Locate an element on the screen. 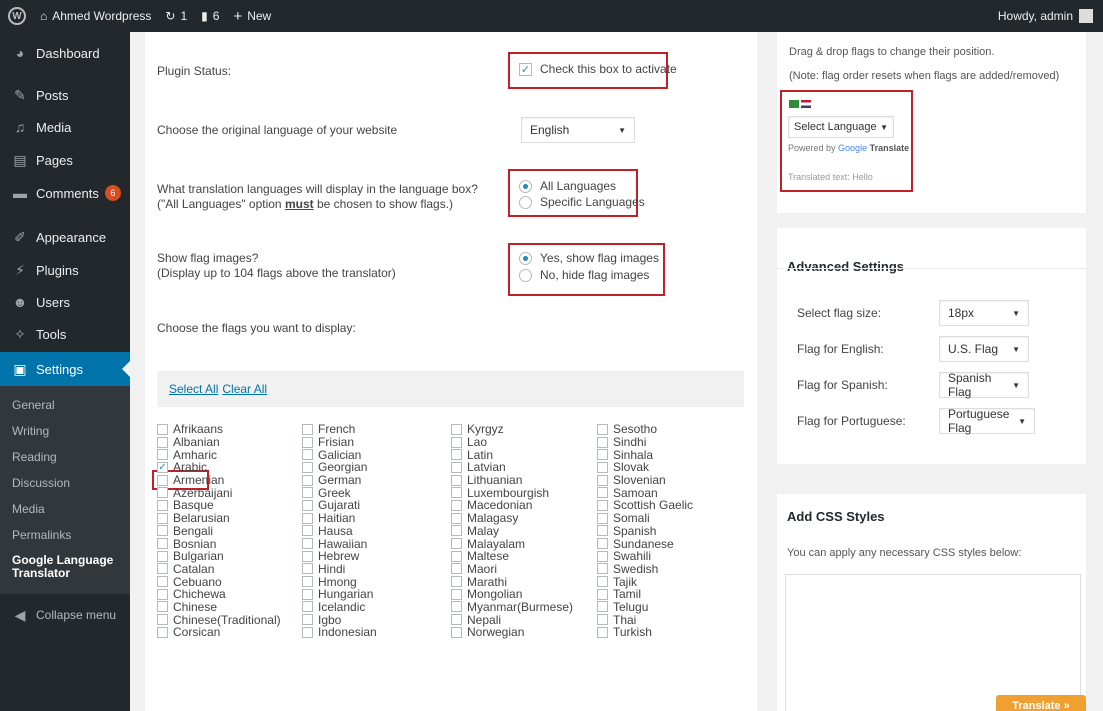 The width and height of the screenshot is (1103, 711). language-option: Frisian is located at coordinates (339, 442).